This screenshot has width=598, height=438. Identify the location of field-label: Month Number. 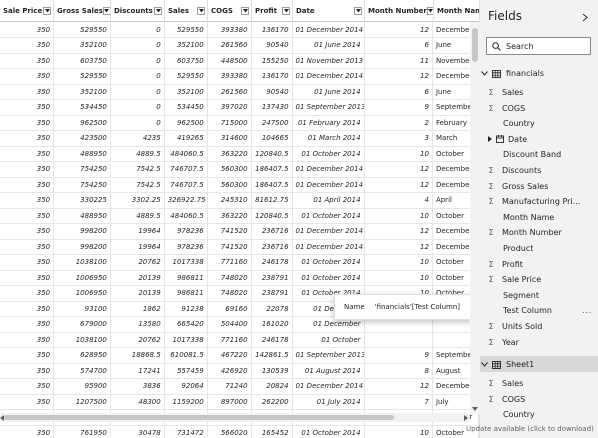
(532, 233).